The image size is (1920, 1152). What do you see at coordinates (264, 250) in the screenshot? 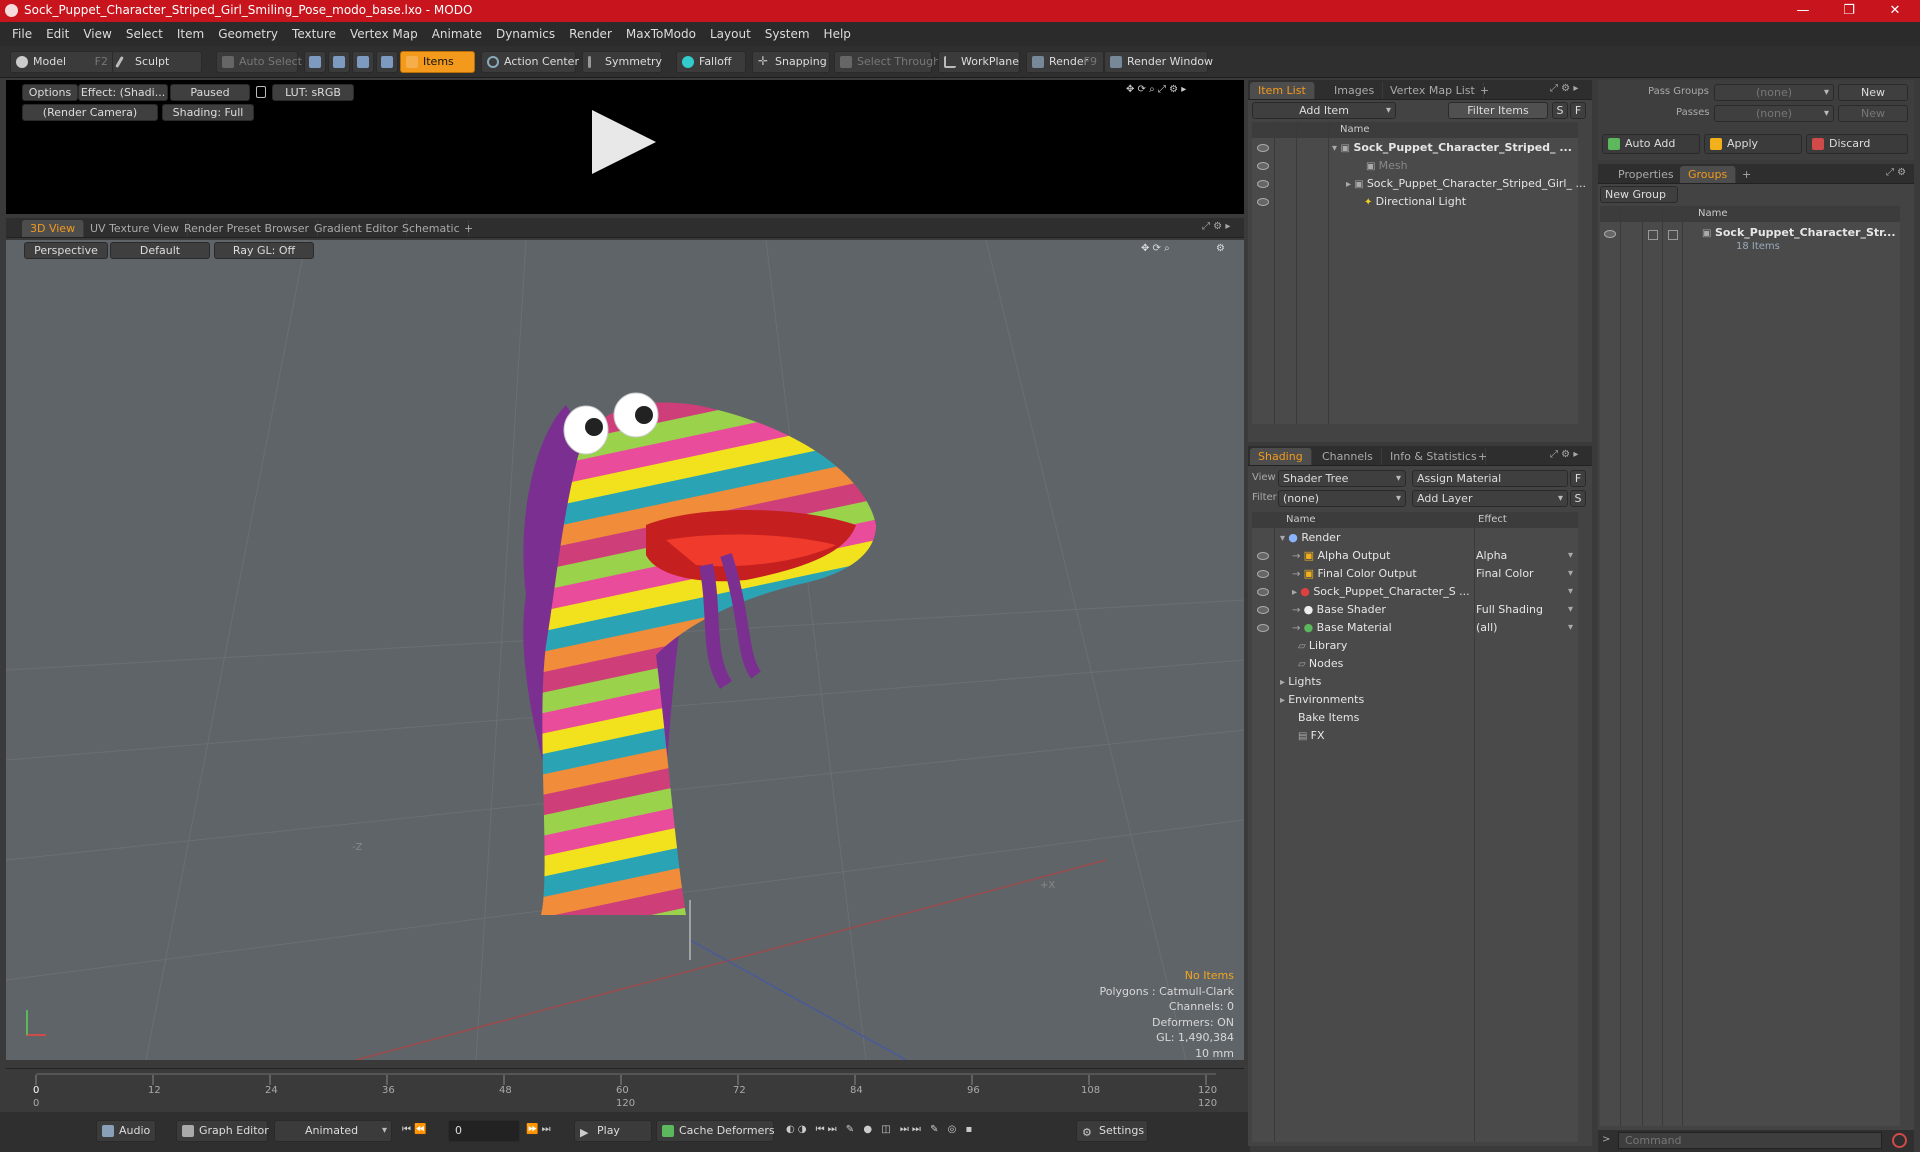
I see `ray-gl-dropdown: Ray GL: Off` at bounding box center [264, 250].